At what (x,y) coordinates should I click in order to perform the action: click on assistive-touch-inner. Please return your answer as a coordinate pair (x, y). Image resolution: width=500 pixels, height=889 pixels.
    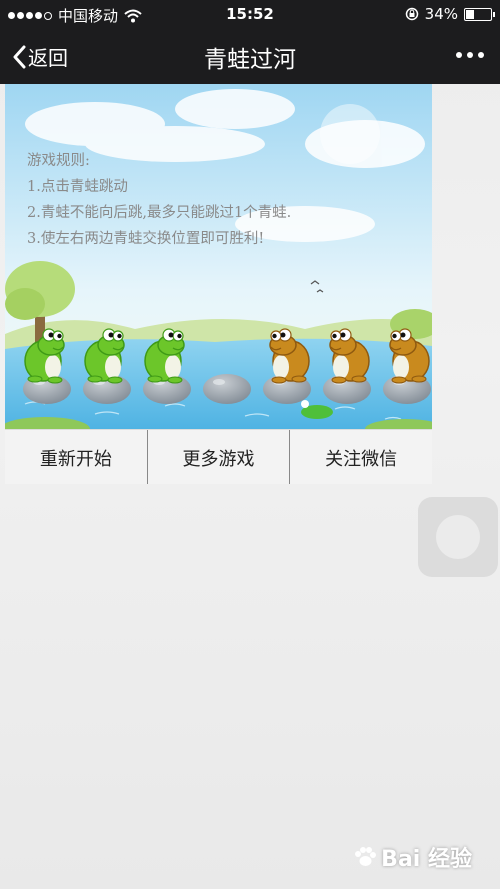
    Looking at the image, I should click on (458, 537).